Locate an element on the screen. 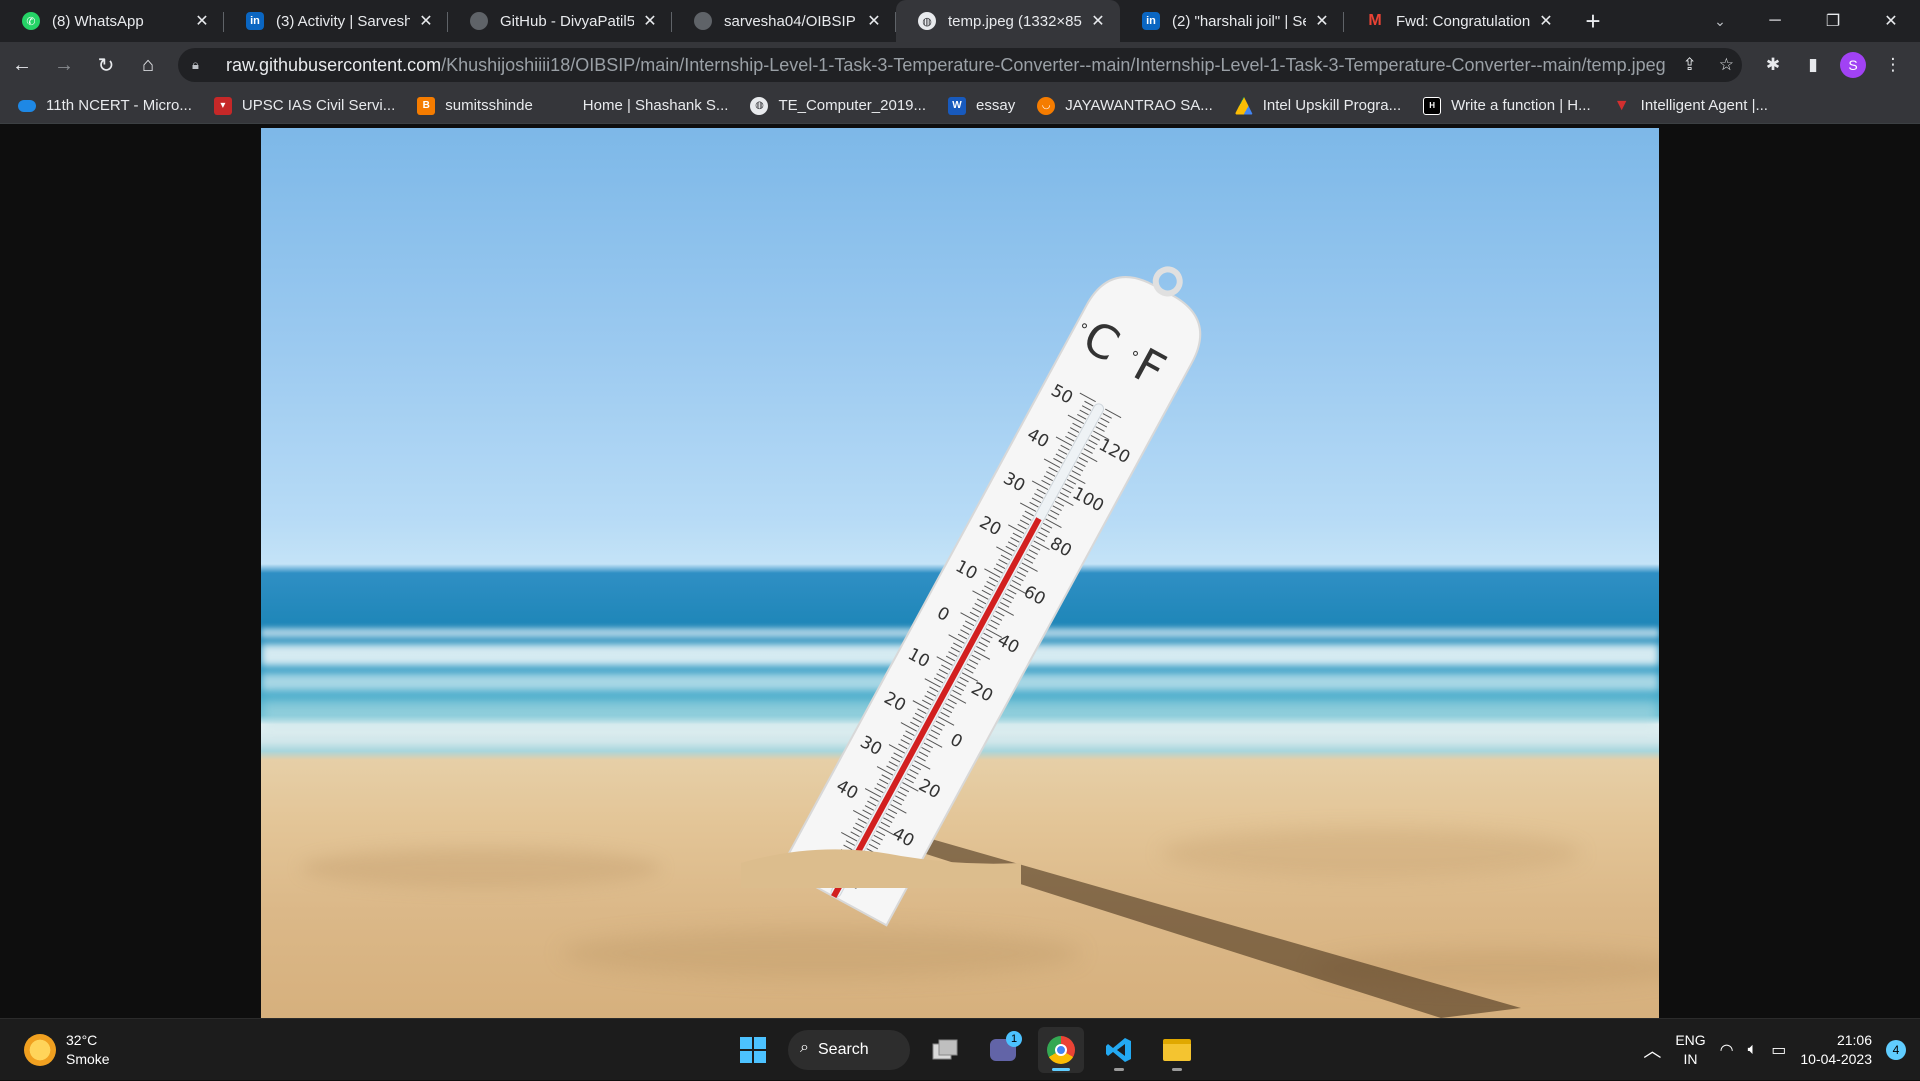 This screenshot has width=1920, height=1081. url-host: raw.githubusercontent.com is located at coordinates (334, 64).